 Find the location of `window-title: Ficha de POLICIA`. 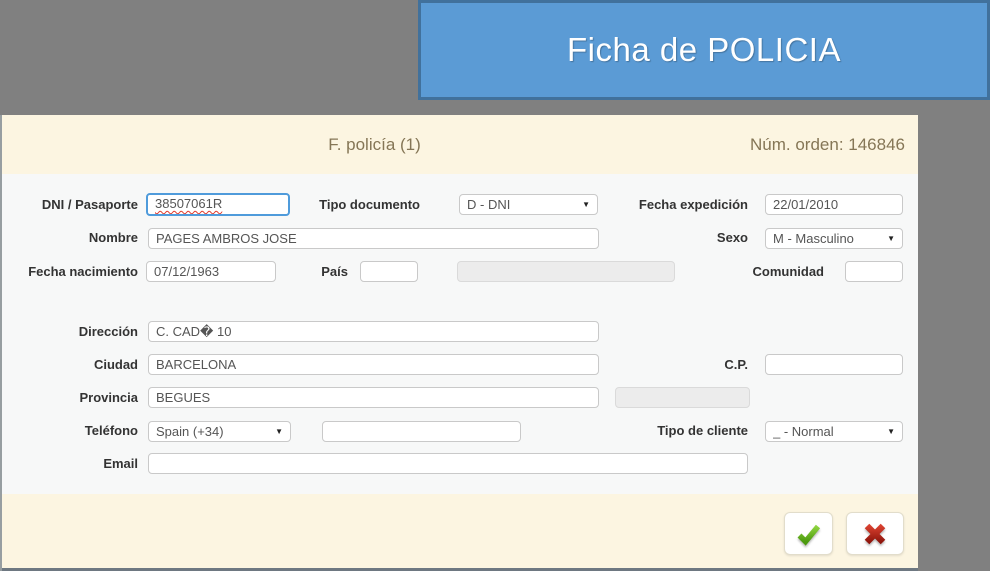

window-title: Ficha de POLICIA is located at coordinates (704, 49).